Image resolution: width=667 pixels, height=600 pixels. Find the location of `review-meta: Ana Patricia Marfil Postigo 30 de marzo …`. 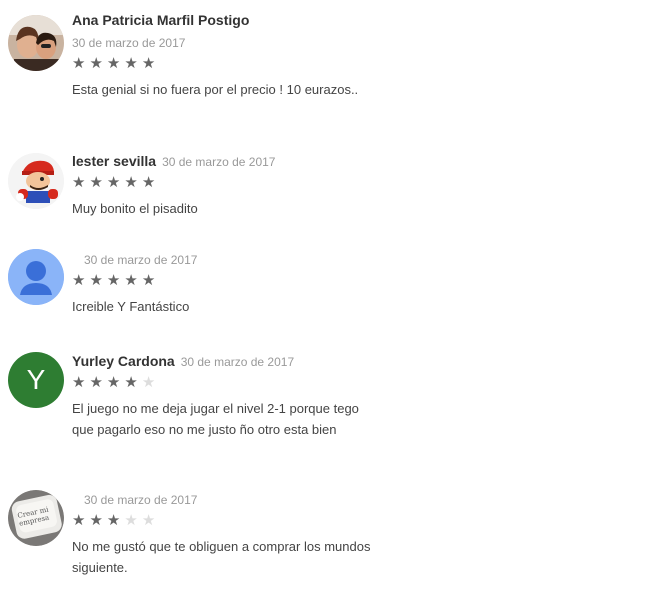

review-meta: Ana Patricia Marfil Postigo 30 de marzo … is located at coordinates (222, 31).